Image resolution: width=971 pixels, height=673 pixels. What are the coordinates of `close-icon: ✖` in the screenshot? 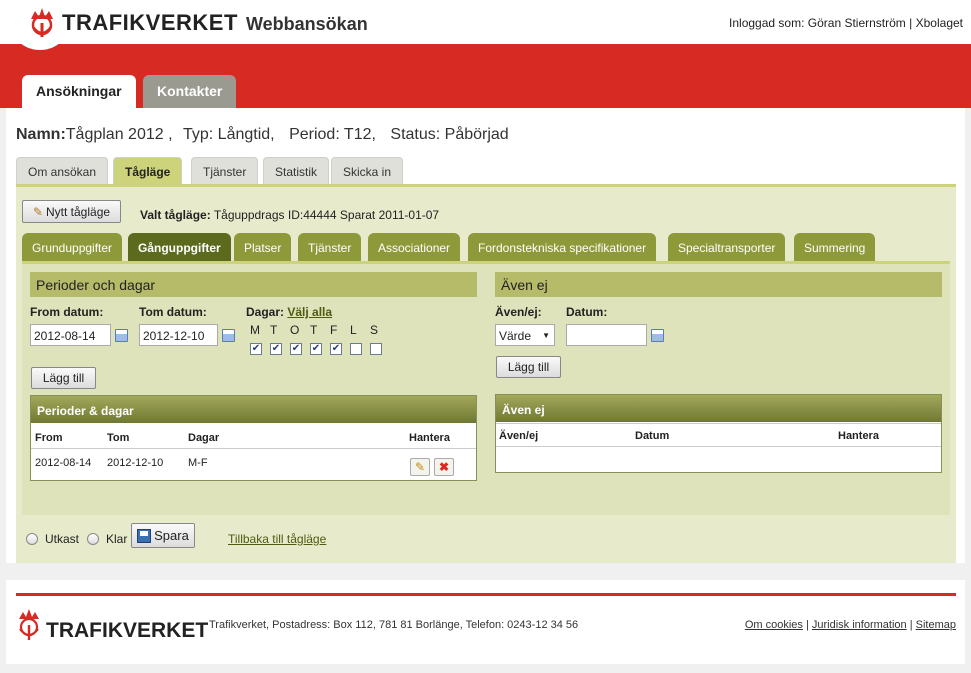 It's located at (444, 467).